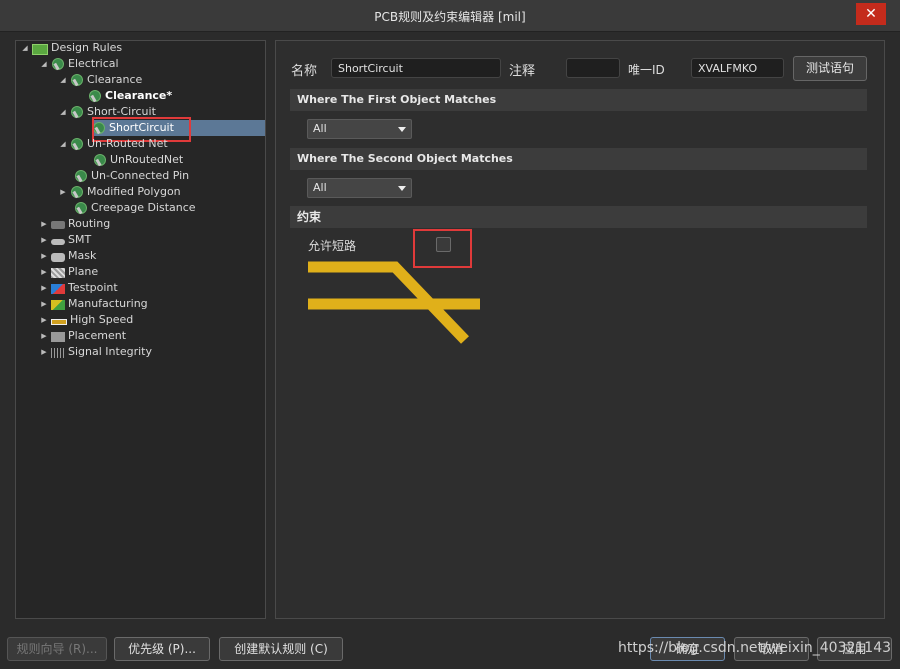  I want to click on tree-item-smt: ▶ SMT, so click(65, 240).